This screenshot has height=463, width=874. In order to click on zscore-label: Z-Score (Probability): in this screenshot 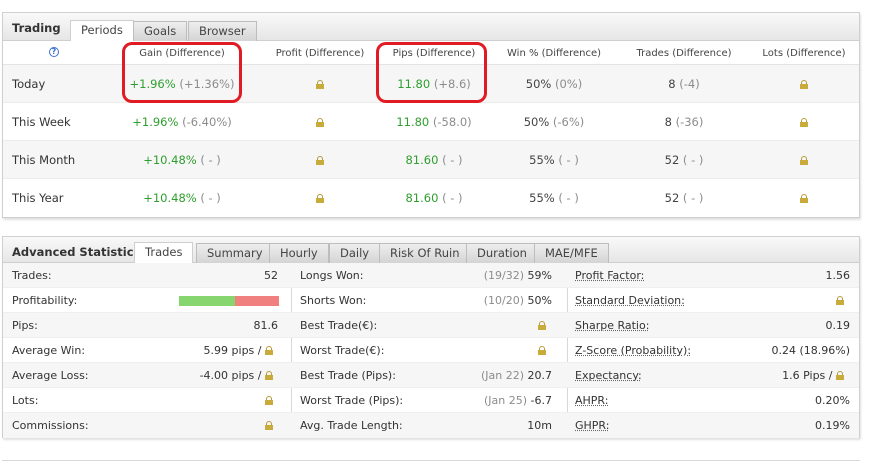, I will do `click(633, 350)`.